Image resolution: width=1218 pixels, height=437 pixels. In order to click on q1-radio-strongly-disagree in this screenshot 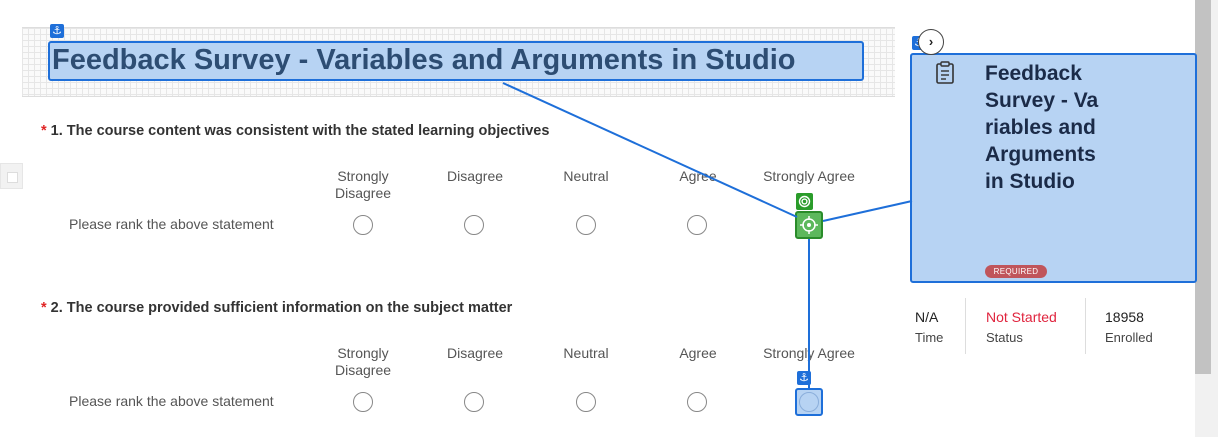, I will do `click(363, 225)`.